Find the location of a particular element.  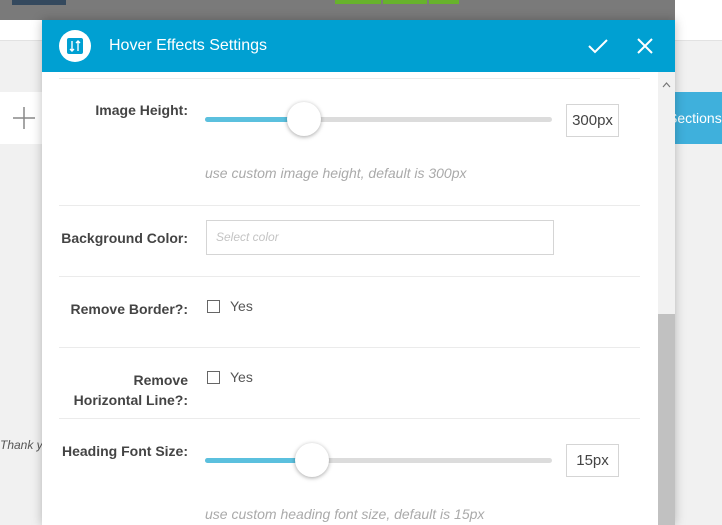

toolbar-dark-tab is located at coordinates (39, 2).